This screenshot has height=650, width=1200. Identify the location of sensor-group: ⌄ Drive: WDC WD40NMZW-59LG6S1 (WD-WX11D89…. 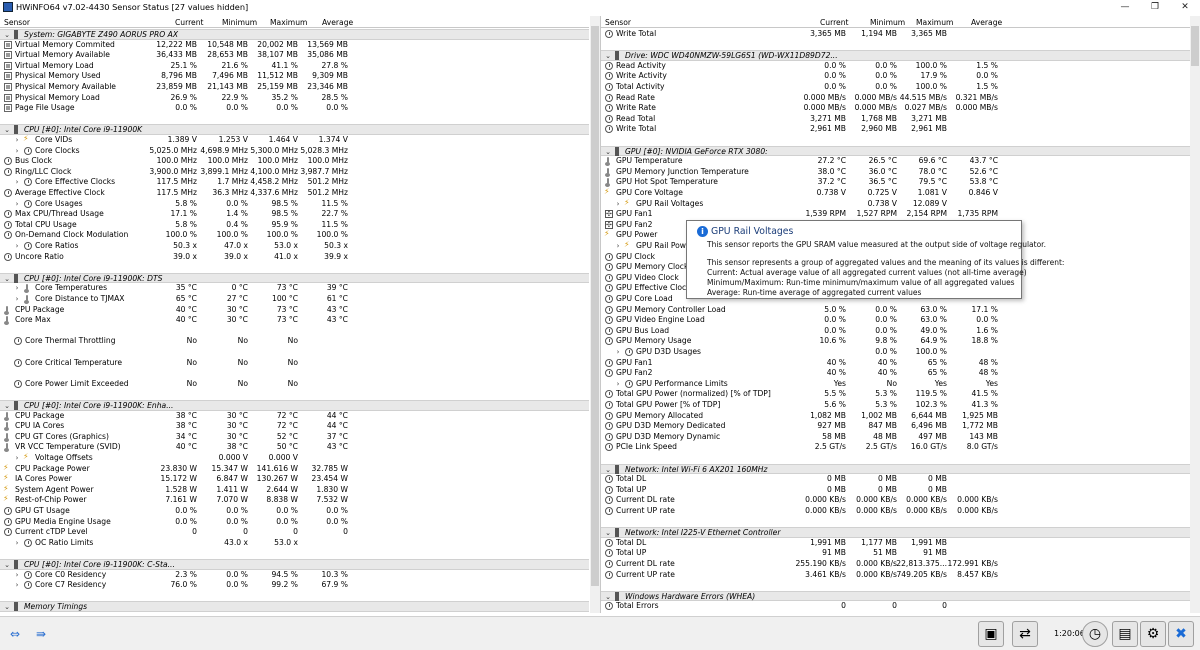
(895, 55).